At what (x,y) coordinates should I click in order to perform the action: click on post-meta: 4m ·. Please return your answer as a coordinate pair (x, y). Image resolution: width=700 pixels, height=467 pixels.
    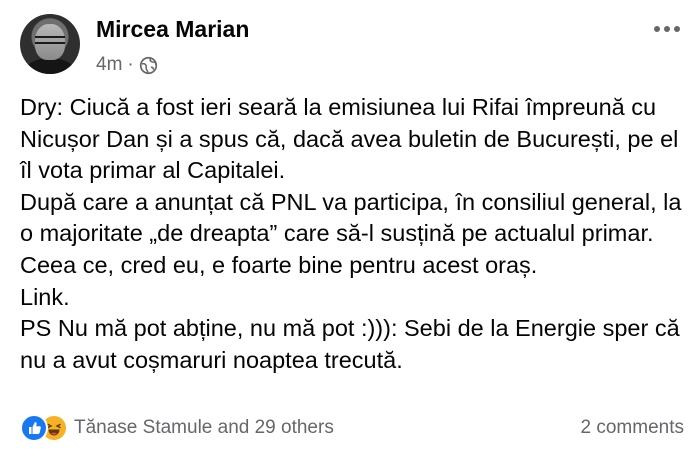
    Looking at the image, I should click on (127, 65).